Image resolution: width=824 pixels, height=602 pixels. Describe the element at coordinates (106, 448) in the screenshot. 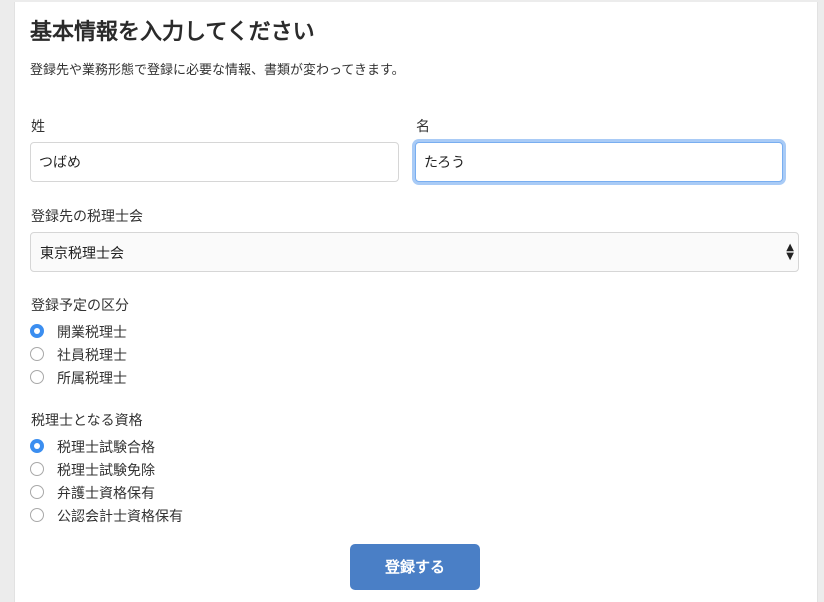

I see `qualification-option-label: 税理士試験合格` at that location.